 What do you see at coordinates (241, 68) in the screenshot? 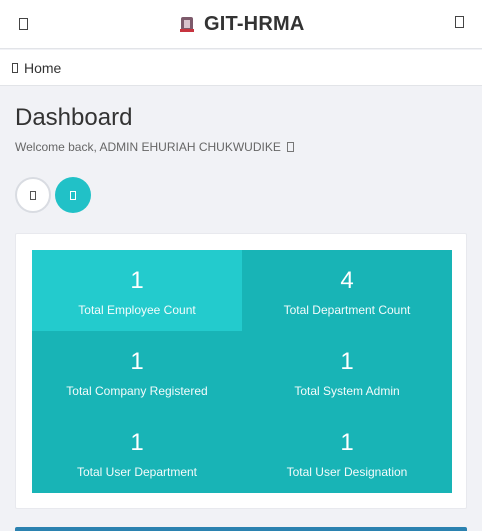
I see `breadcrumb: Home` at bounding box center [241, 68].